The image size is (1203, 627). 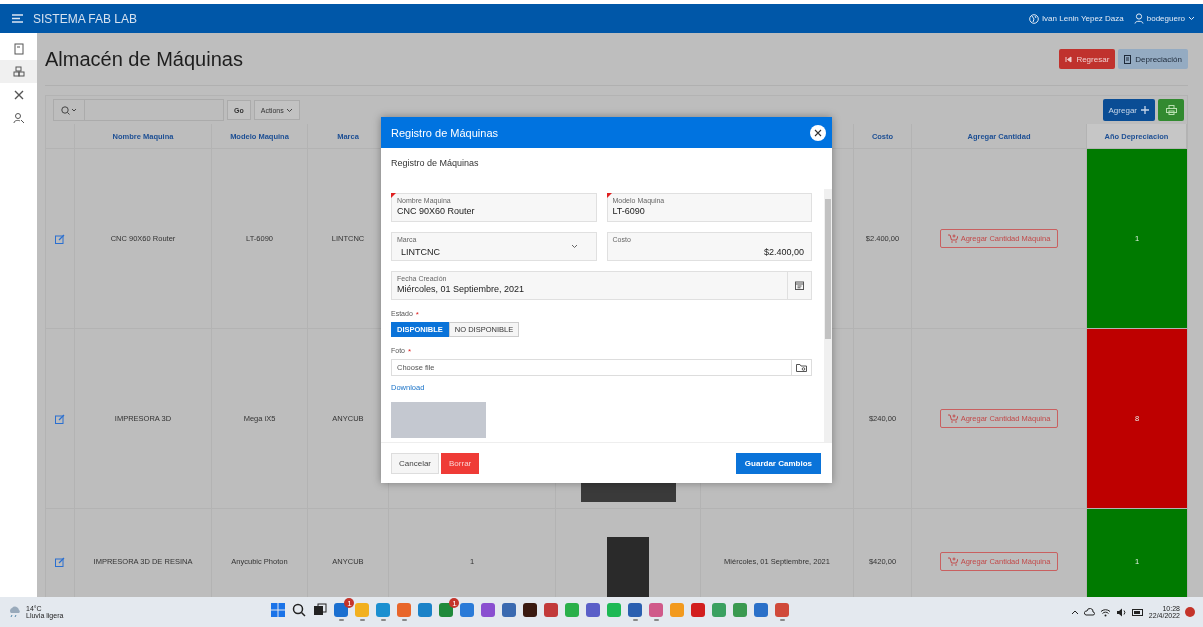 I want to click on print-button, so click(x=1171, y=110).